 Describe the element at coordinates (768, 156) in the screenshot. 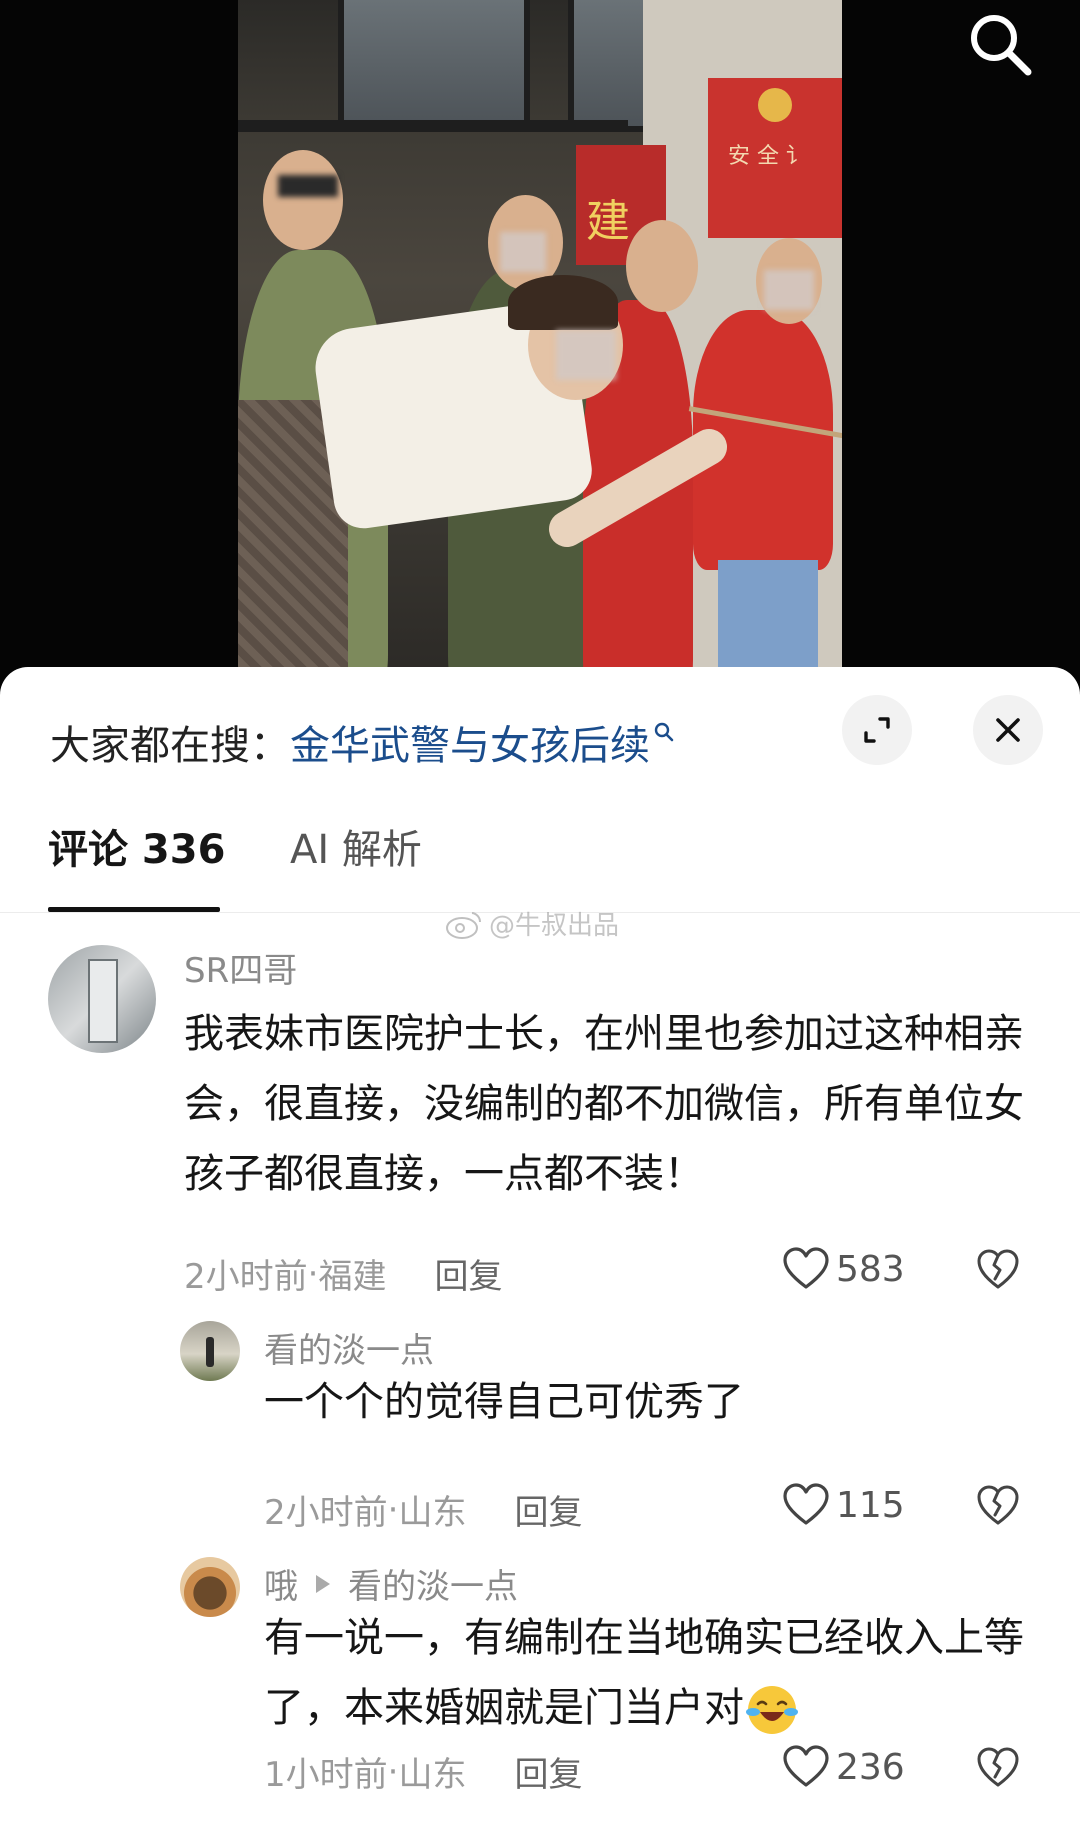

I see `sign-text: 安 全 讠` at that location.